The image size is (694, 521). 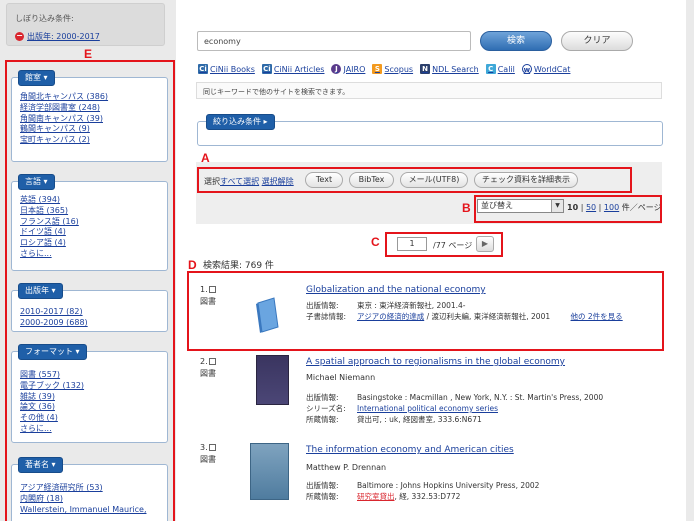 I want to click on search-button: 検索, so click(x=516, y=41).